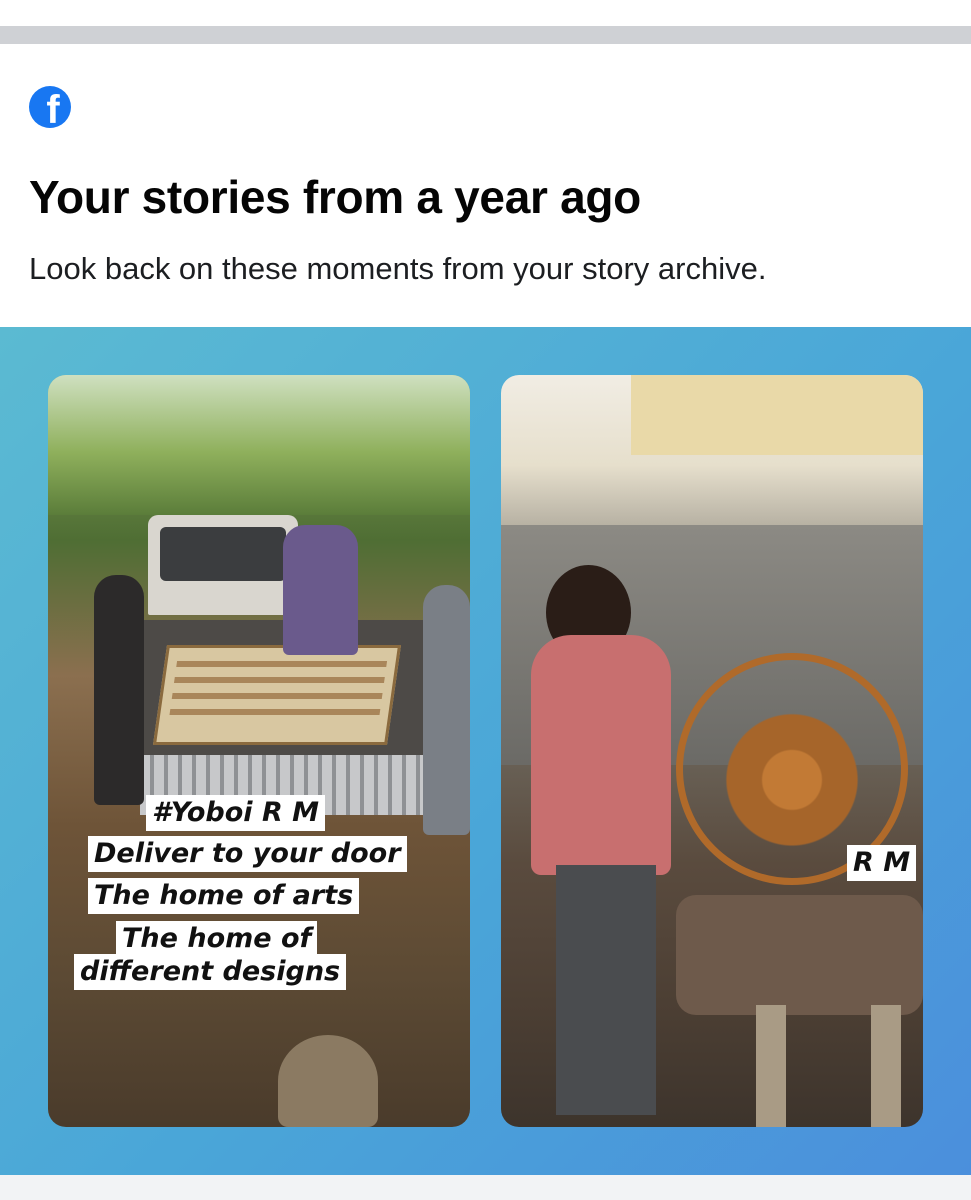  Describe the element at coordinates (882, 863) in the screenshot. I see `story-caption-line-1: R M` at that location.